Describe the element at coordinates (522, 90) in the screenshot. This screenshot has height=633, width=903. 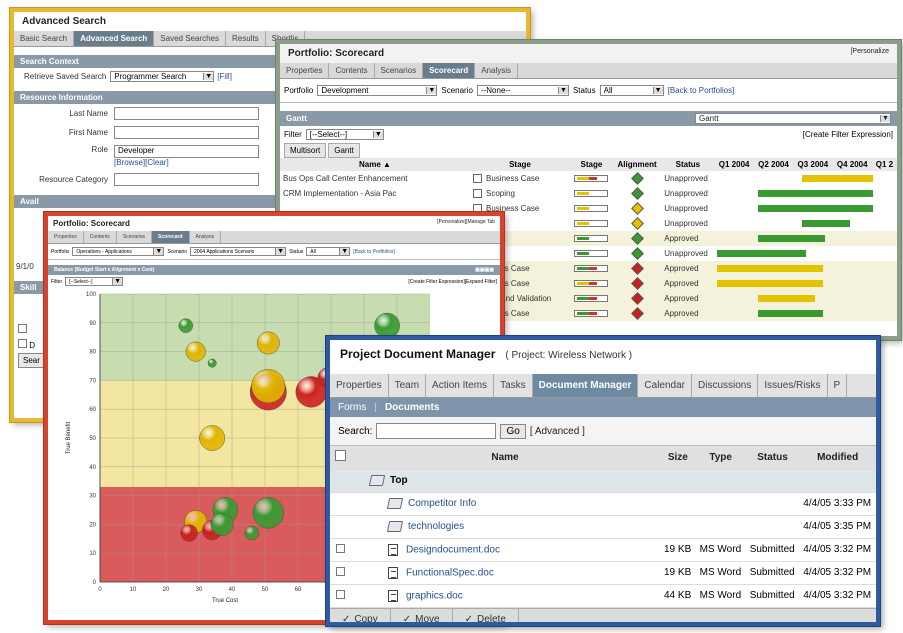
I see `scenario-select: --None-- ▼` at that location.